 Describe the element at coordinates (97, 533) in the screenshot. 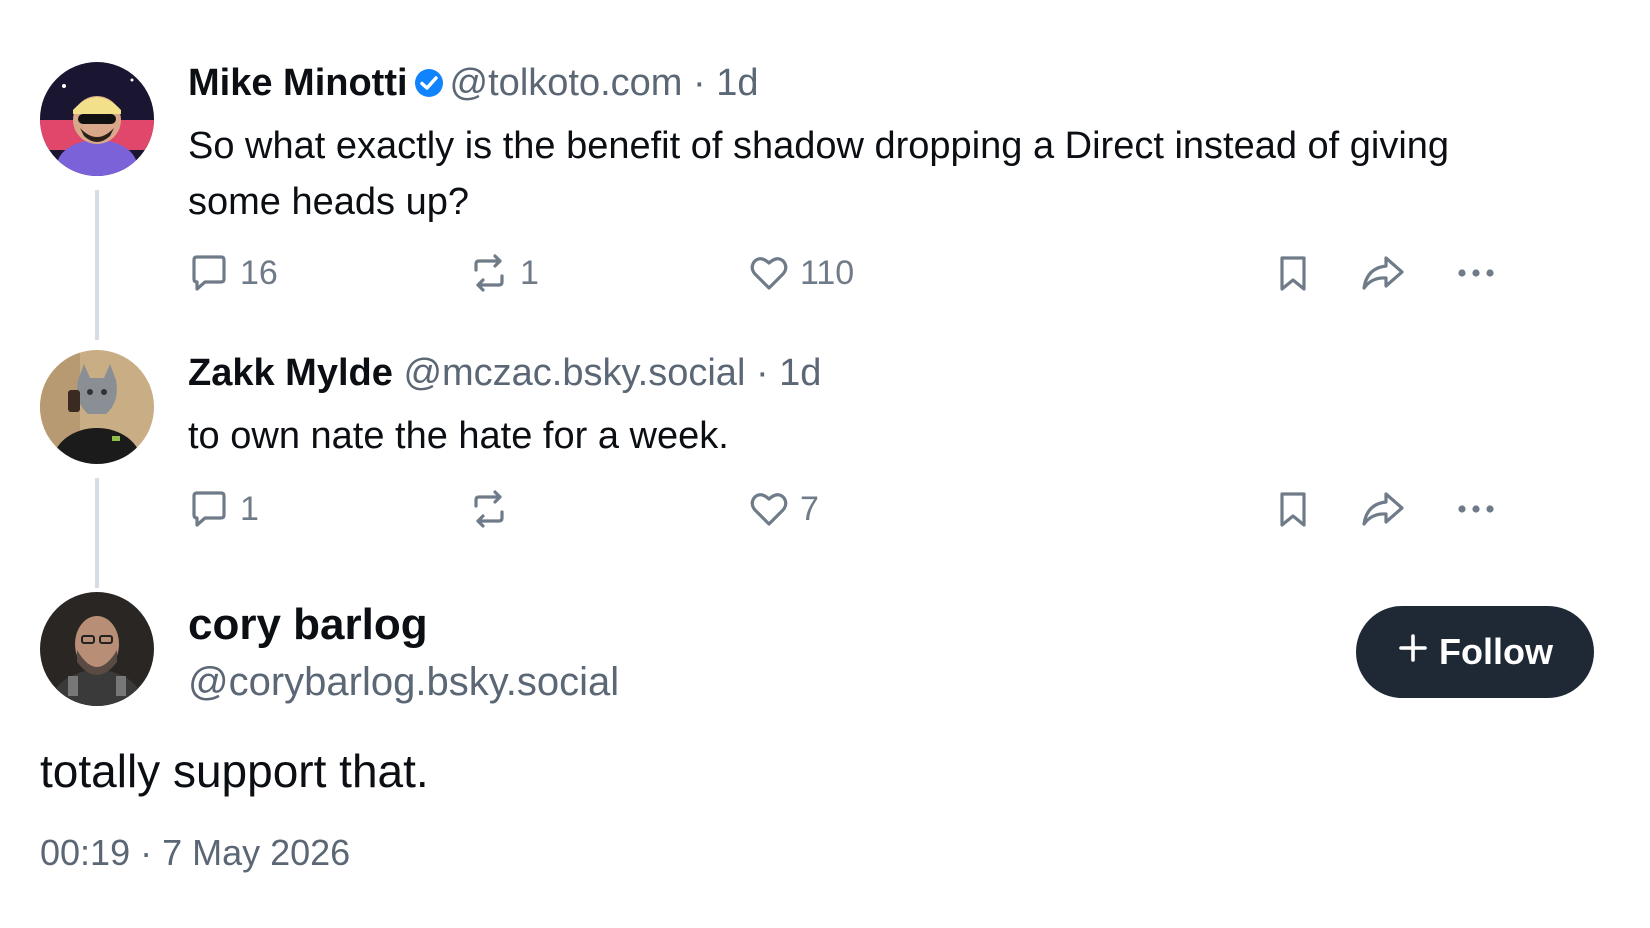

I see `thread-line` at that location.